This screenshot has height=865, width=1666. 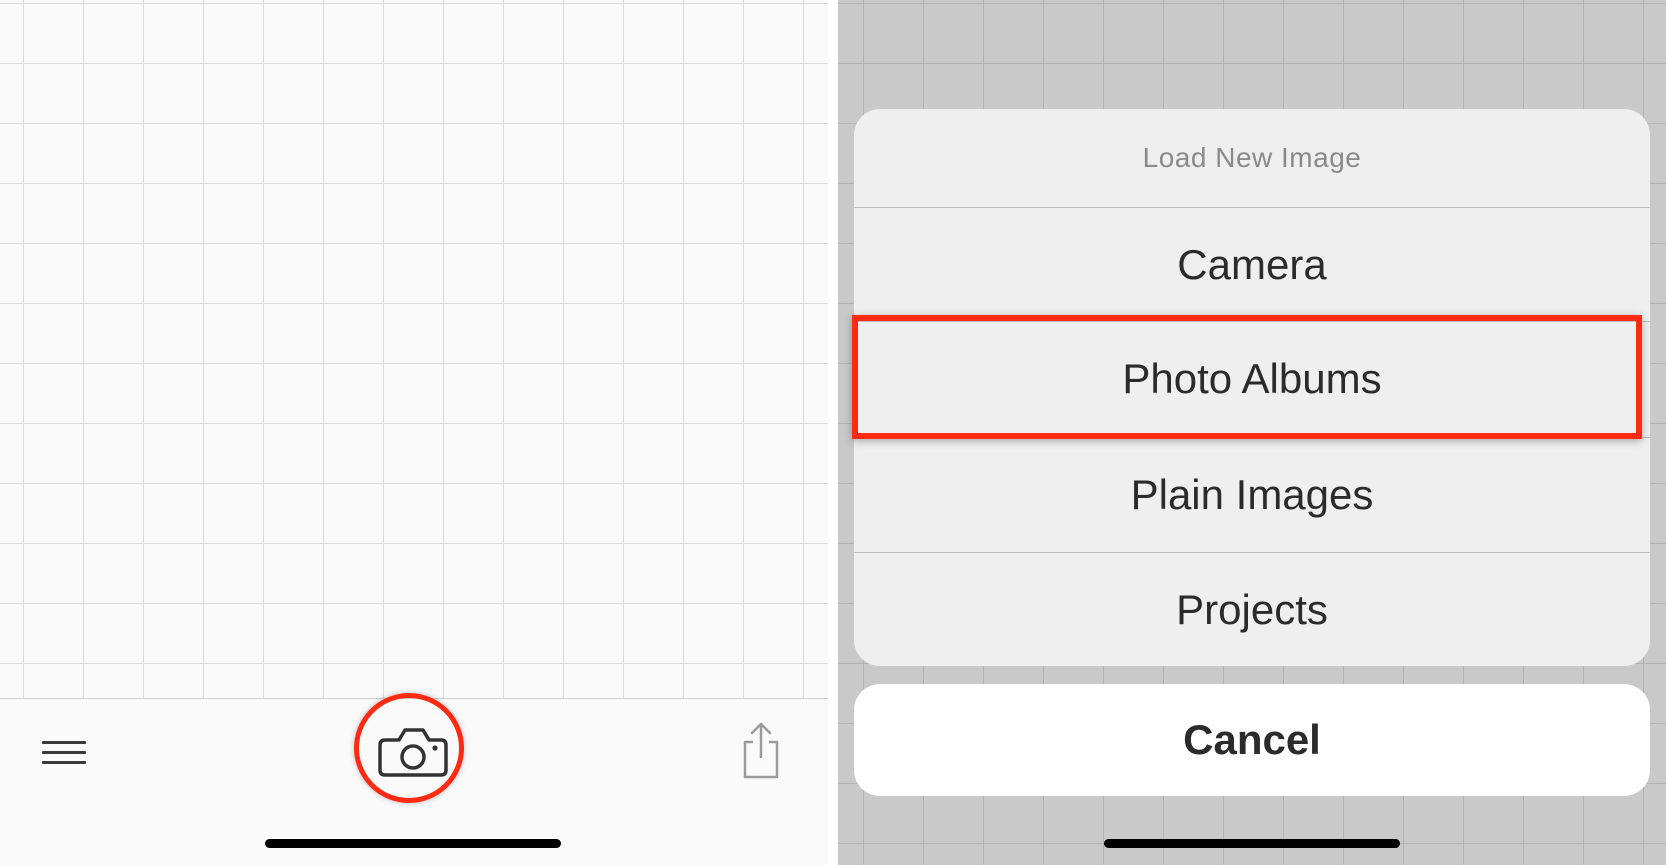 I want to click on share-icon, so click(x=761, y=750).